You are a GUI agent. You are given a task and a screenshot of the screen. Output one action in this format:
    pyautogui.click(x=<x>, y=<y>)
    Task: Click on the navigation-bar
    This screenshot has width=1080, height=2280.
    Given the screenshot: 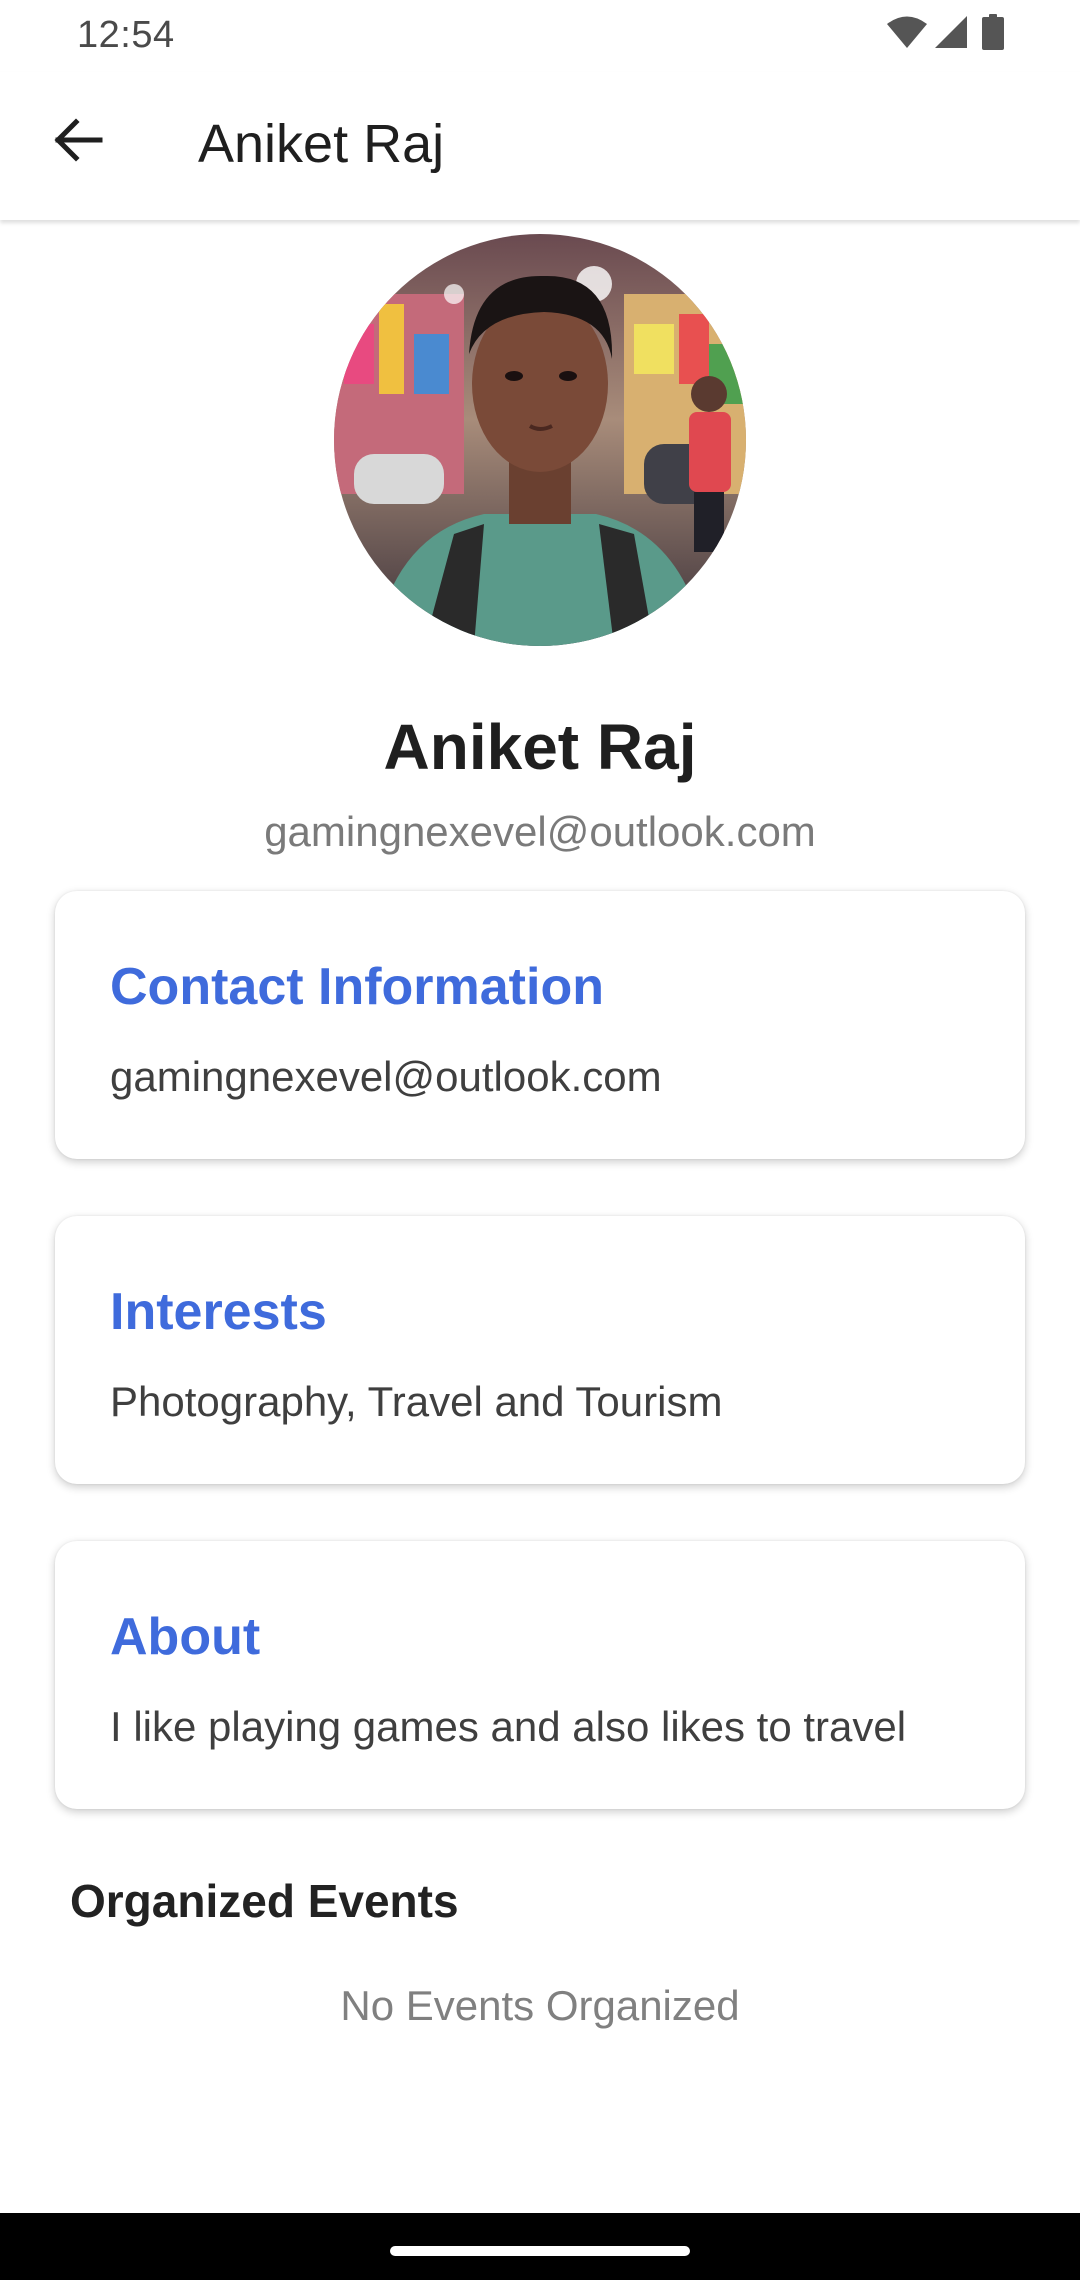 What is the action you would take?
    pyautogui.click(x=540, y=2246)
    